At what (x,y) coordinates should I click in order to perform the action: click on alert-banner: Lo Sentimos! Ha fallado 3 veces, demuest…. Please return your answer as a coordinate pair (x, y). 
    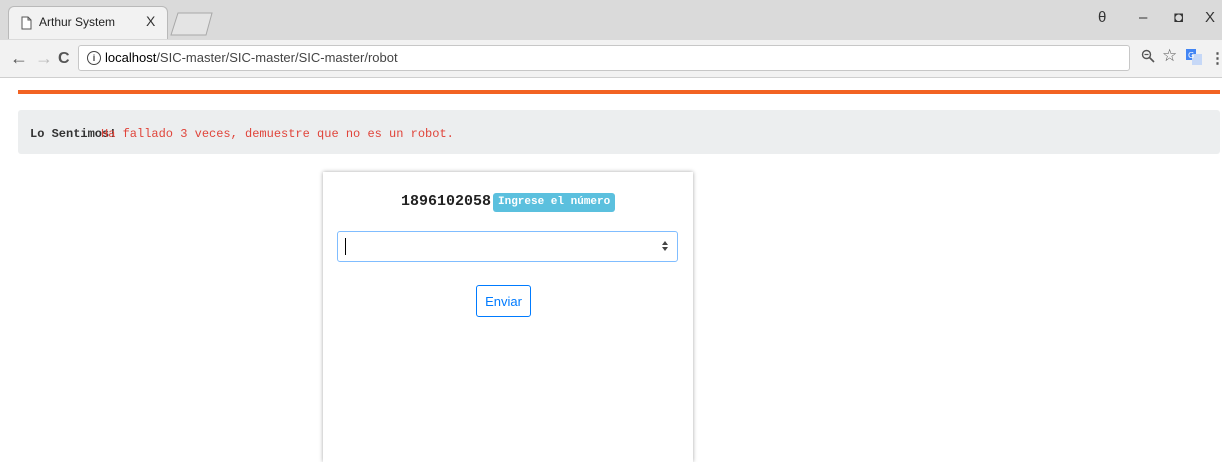
    Looking at the image, I should click on (619, 132).